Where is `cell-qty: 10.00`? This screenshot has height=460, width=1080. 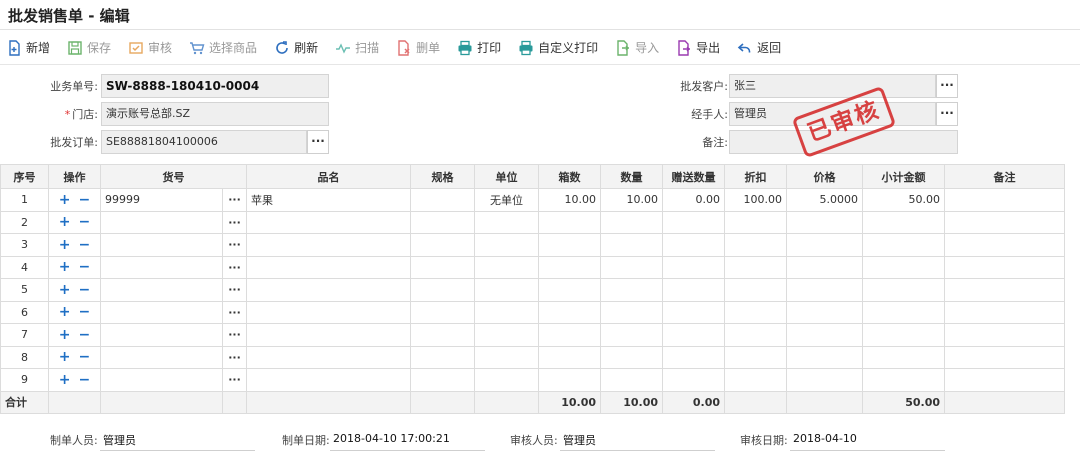
cell-qty: 10.00 is located at coordinates (631, 200).